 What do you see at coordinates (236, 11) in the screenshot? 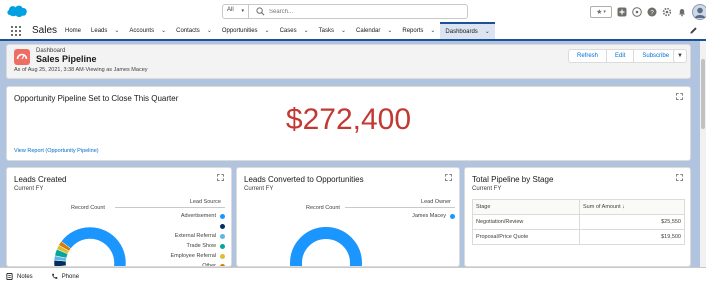
I see `search-scope-dropdown: All ▾` at bounding box center [236, 11].